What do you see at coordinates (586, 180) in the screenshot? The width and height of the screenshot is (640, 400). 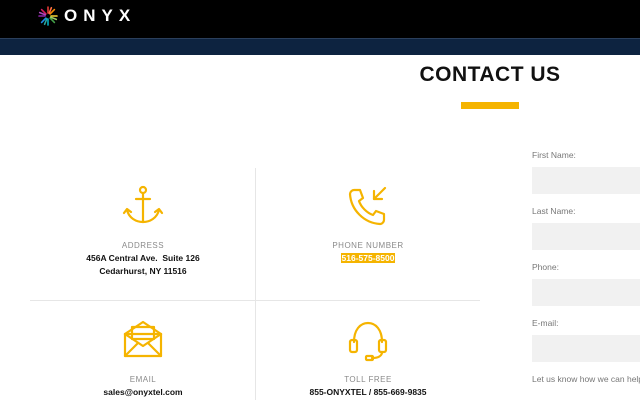 I see `first-name-input` at bounding box center [586, 180].